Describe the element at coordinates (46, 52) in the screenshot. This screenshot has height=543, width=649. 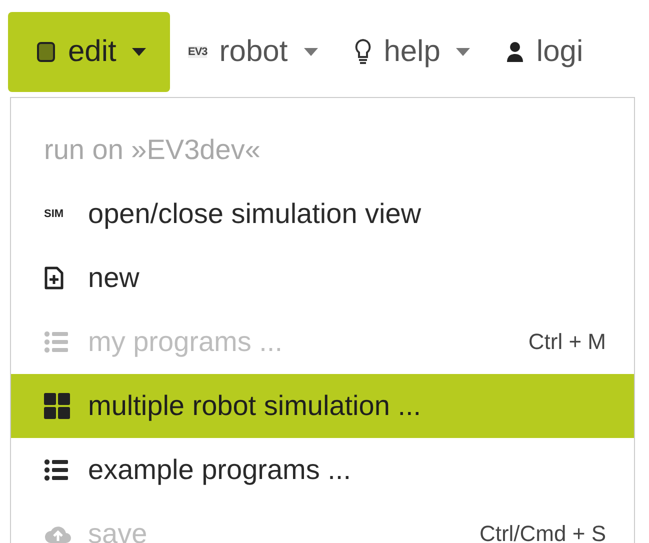
I see `square-icon` at that location.